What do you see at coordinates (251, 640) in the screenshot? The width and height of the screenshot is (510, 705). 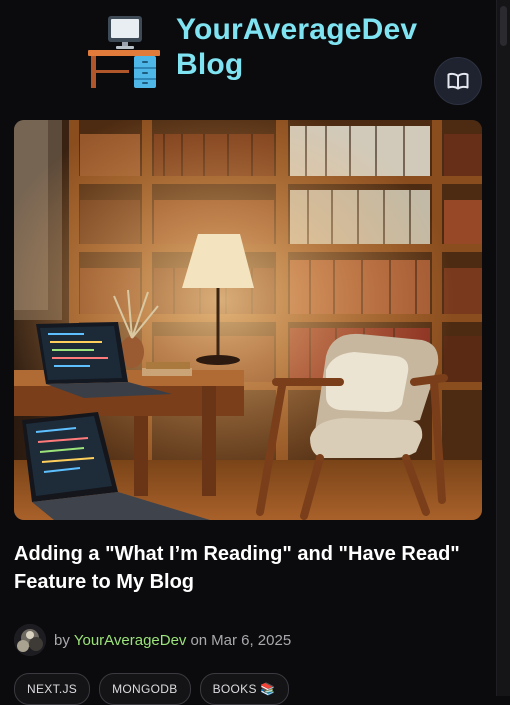 I see `post-date: Mar 6, 2025` at bounding box center [251, 640].